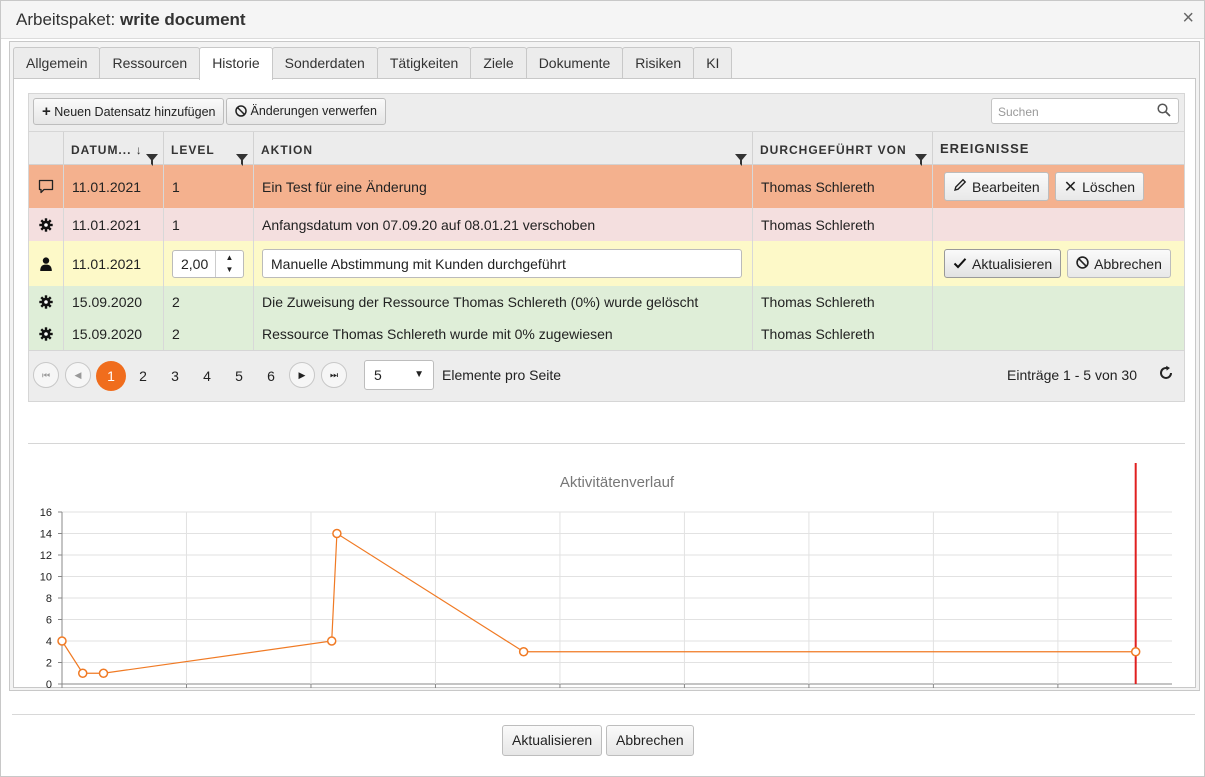 Image resolution: width=1205 pixels, height=777 pixels. What do you see at coordinates (574, 63) in the screenshot?
I see `tab-dokumente: Dokumente` at bounding box center [574, 63].